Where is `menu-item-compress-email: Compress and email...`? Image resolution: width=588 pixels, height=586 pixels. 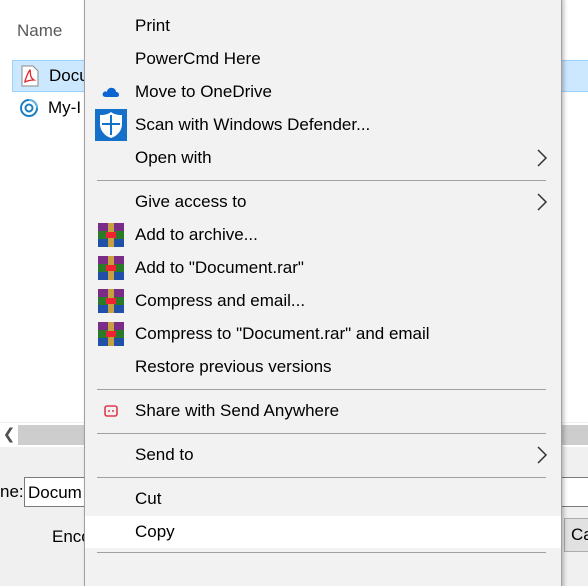
menu-item-compress-email: Compress and email... is located at coordinates (323, 301).